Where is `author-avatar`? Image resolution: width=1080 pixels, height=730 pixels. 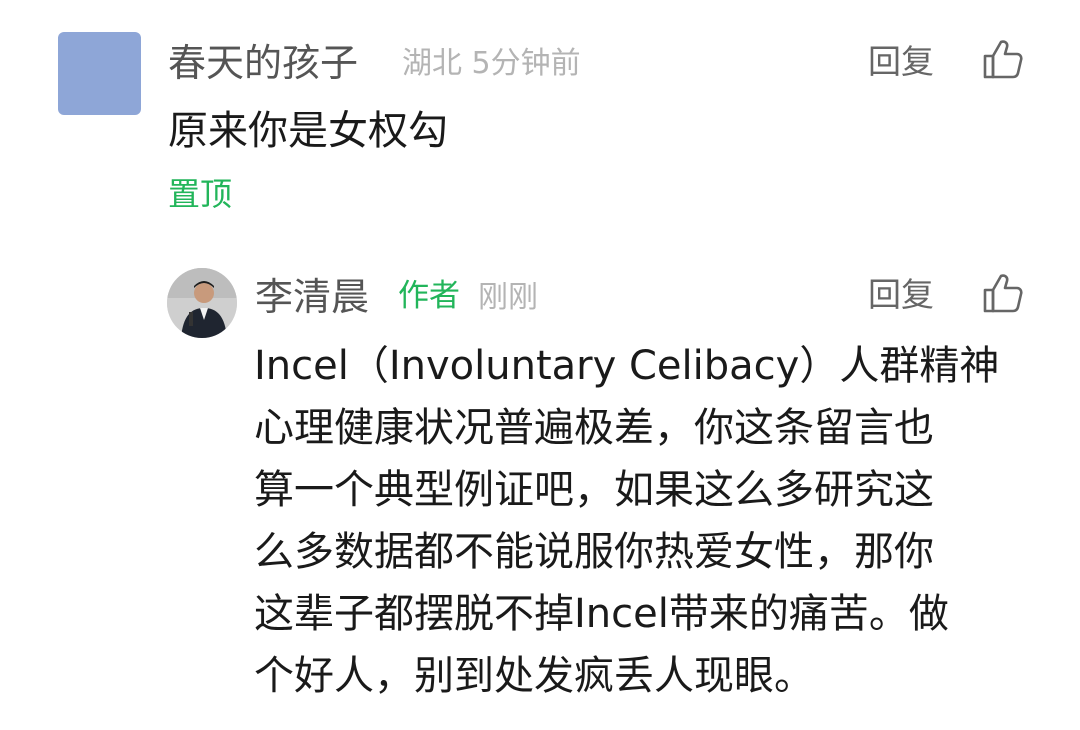
author-avatar is located at coordinates (202, 303).